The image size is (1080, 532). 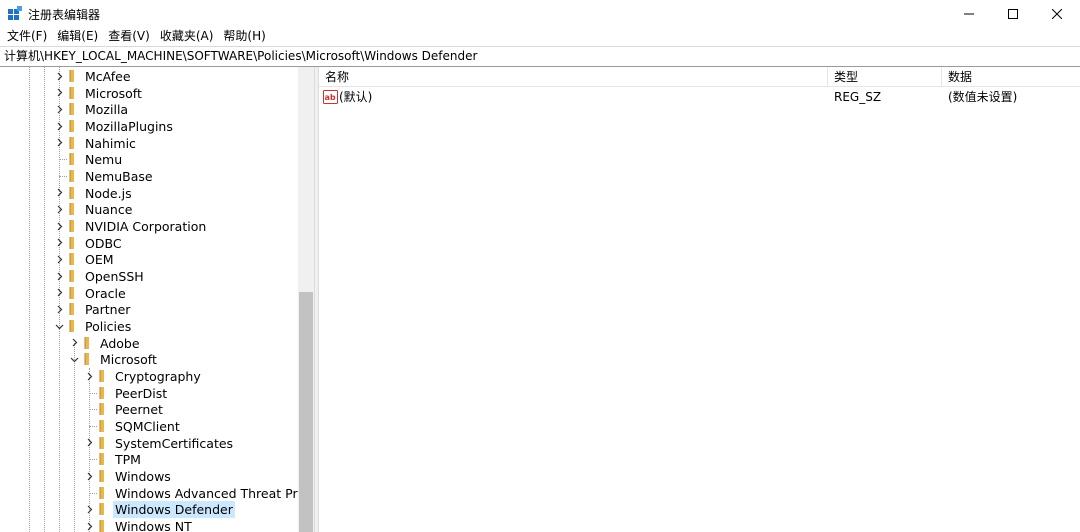 I want to click on tree-item-label: ODBC, so click(x=103, y=243).